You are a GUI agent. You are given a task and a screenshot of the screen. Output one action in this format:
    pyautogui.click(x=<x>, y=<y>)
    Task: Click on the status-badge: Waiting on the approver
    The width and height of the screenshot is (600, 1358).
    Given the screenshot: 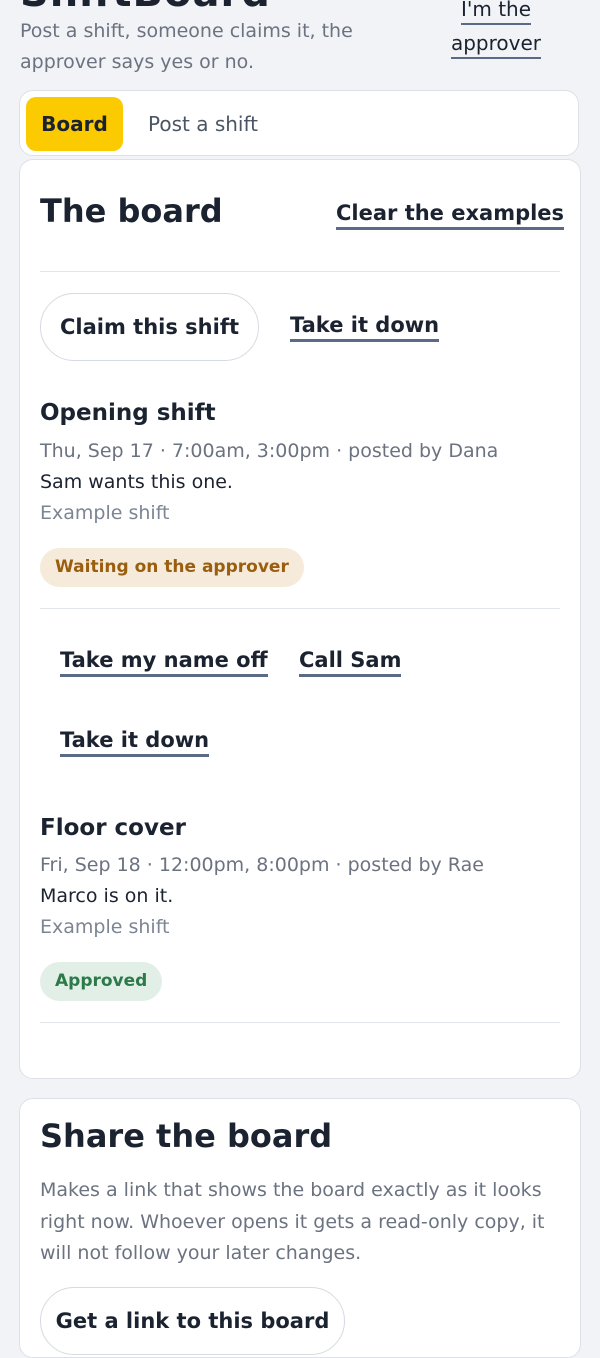 What is the action you would take?
    pyautogui.click(x=172, y=567)
    